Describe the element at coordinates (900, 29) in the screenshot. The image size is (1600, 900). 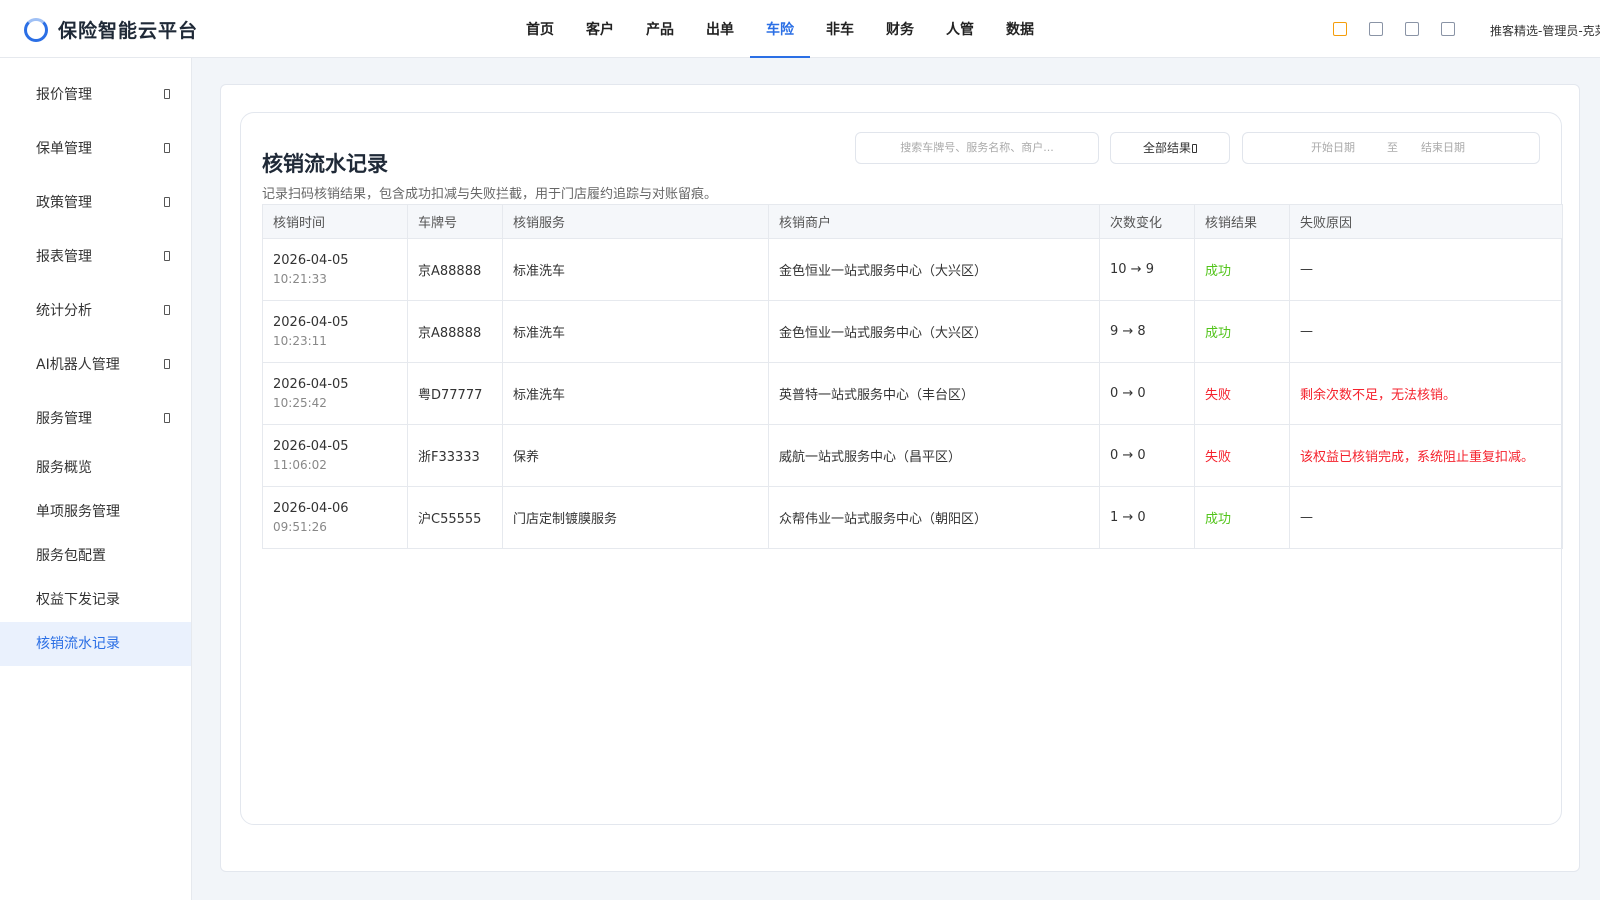
I see `nav-item-finance: 财务` at that location.